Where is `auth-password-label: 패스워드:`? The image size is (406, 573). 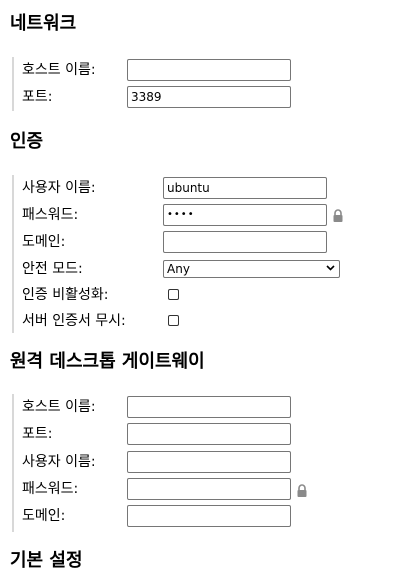 auth-password-label: 패스워드: is located at coordinates (50, 215).